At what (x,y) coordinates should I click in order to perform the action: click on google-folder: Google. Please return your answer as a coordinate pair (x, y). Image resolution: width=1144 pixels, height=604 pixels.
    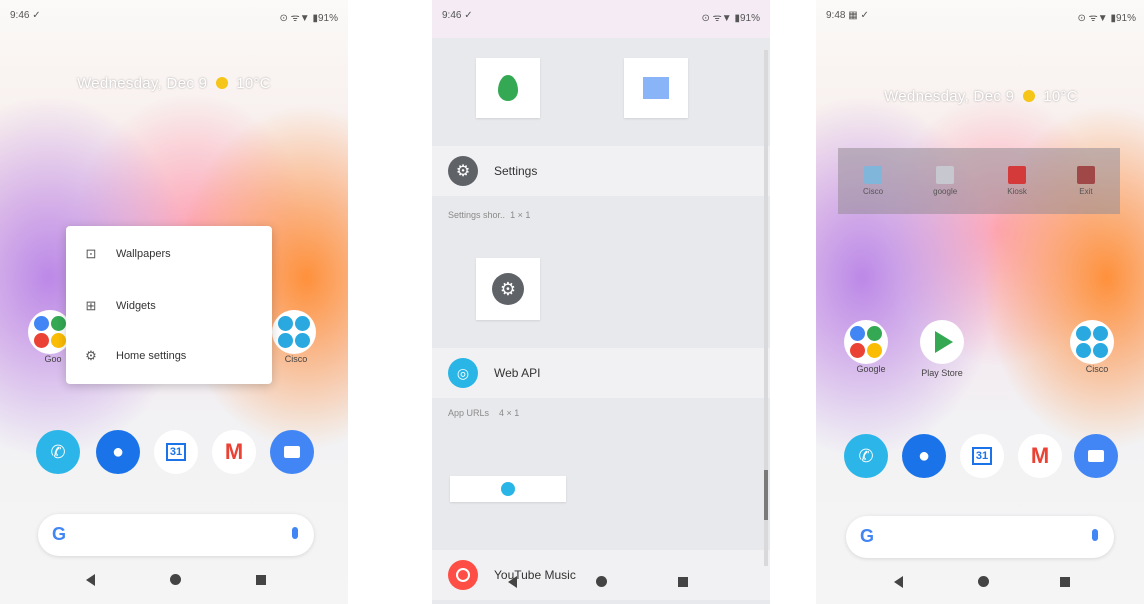
    Looking at the image, I should click on (871, 347).